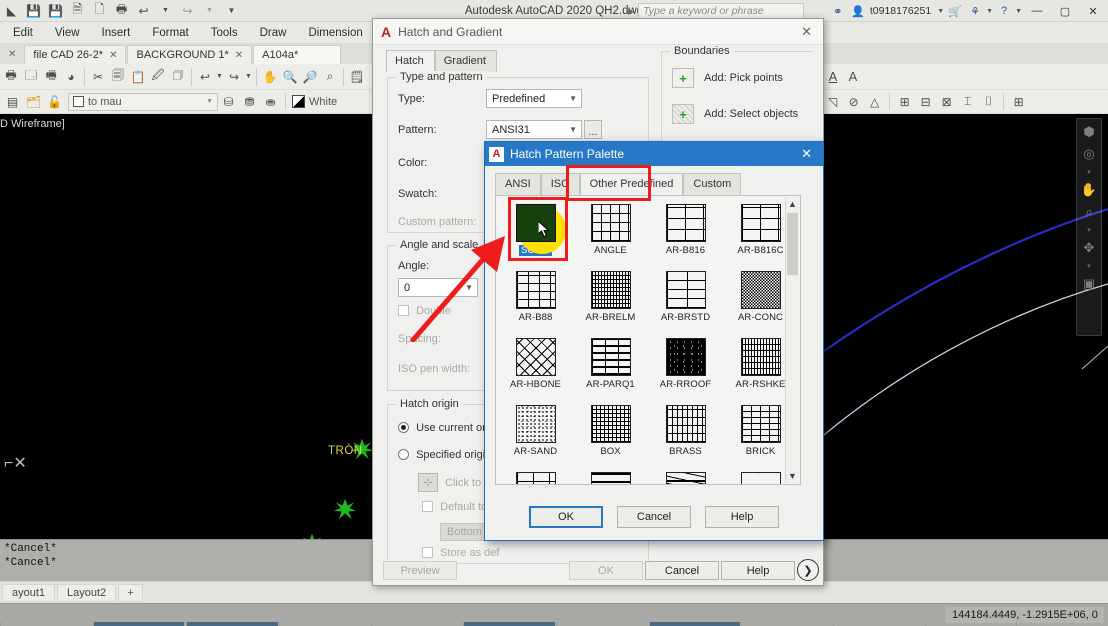  I want to click on properties-icon: 🗒, so click(357, 77).